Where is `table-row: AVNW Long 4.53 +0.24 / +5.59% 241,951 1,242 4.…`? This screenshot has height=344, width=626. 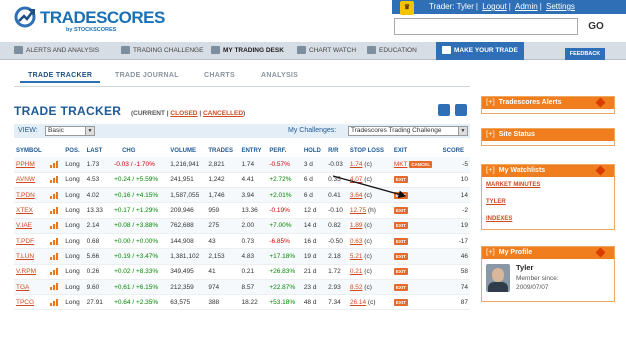 table-row: AVNW Long 4.53 +0.24 / +5.59% 241,951 1,242 4.… is located at coordinates (242, 180).